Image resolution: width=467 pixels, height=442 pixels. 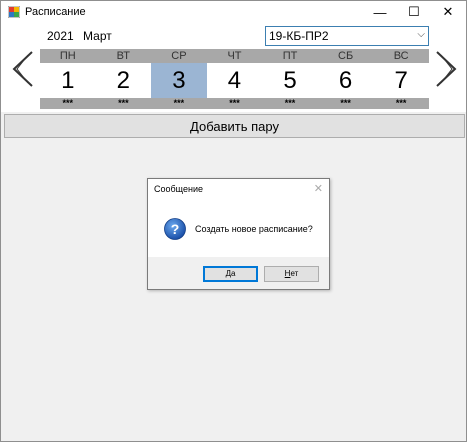 I want to click on day-cell: 6, so click(x=346, y=80).